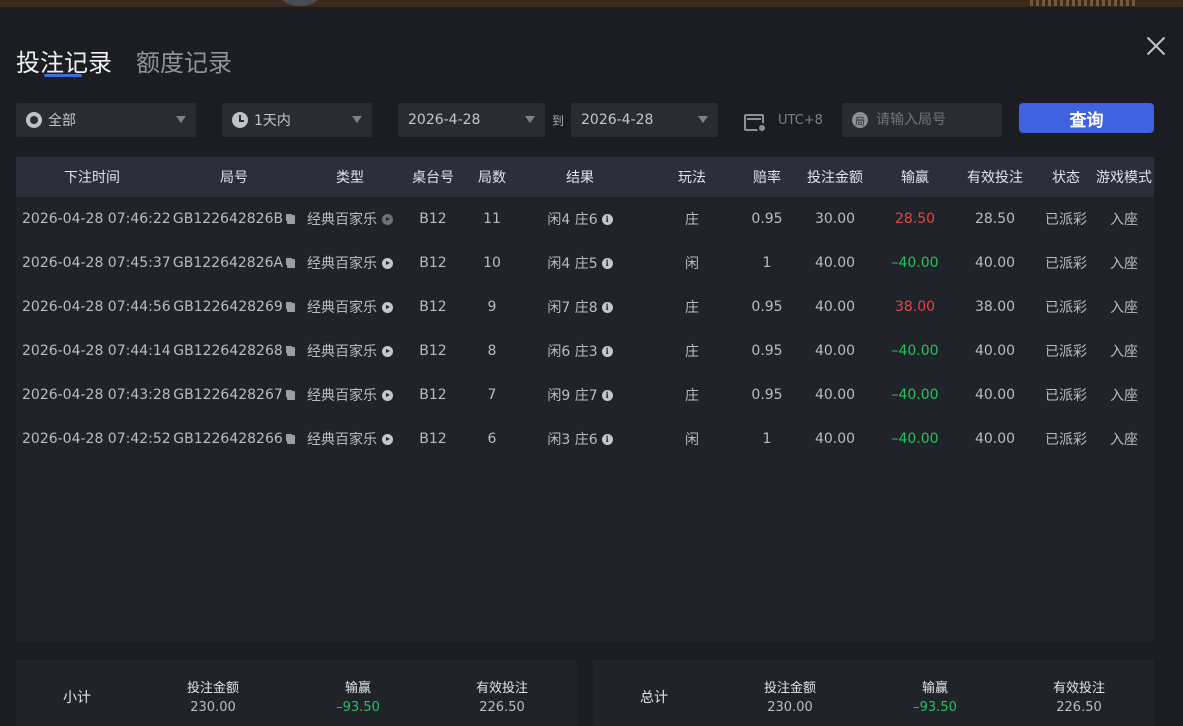  I want to click on date-from-select: 2026-4-28, so click(471, 120).